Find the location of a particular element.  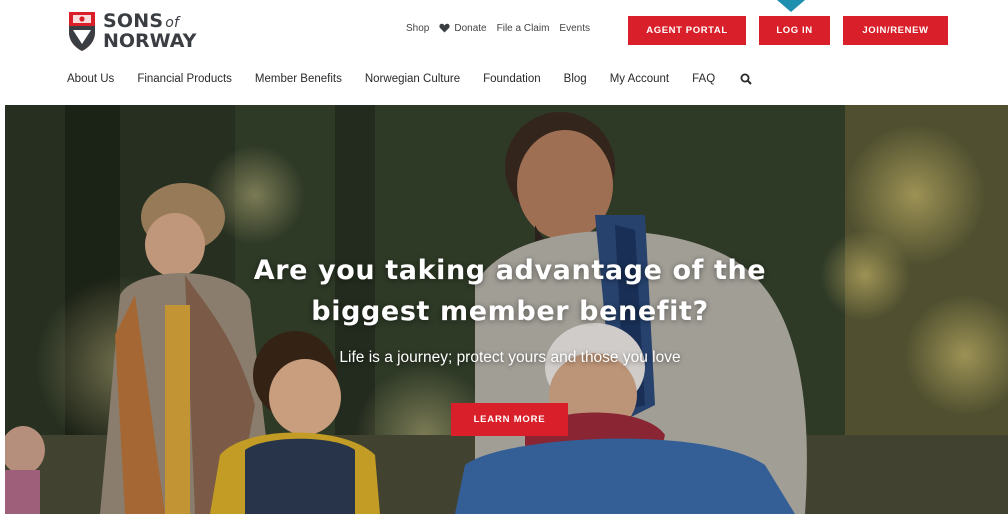

nav-my-account: My Account is located at coordinates (639, 79).